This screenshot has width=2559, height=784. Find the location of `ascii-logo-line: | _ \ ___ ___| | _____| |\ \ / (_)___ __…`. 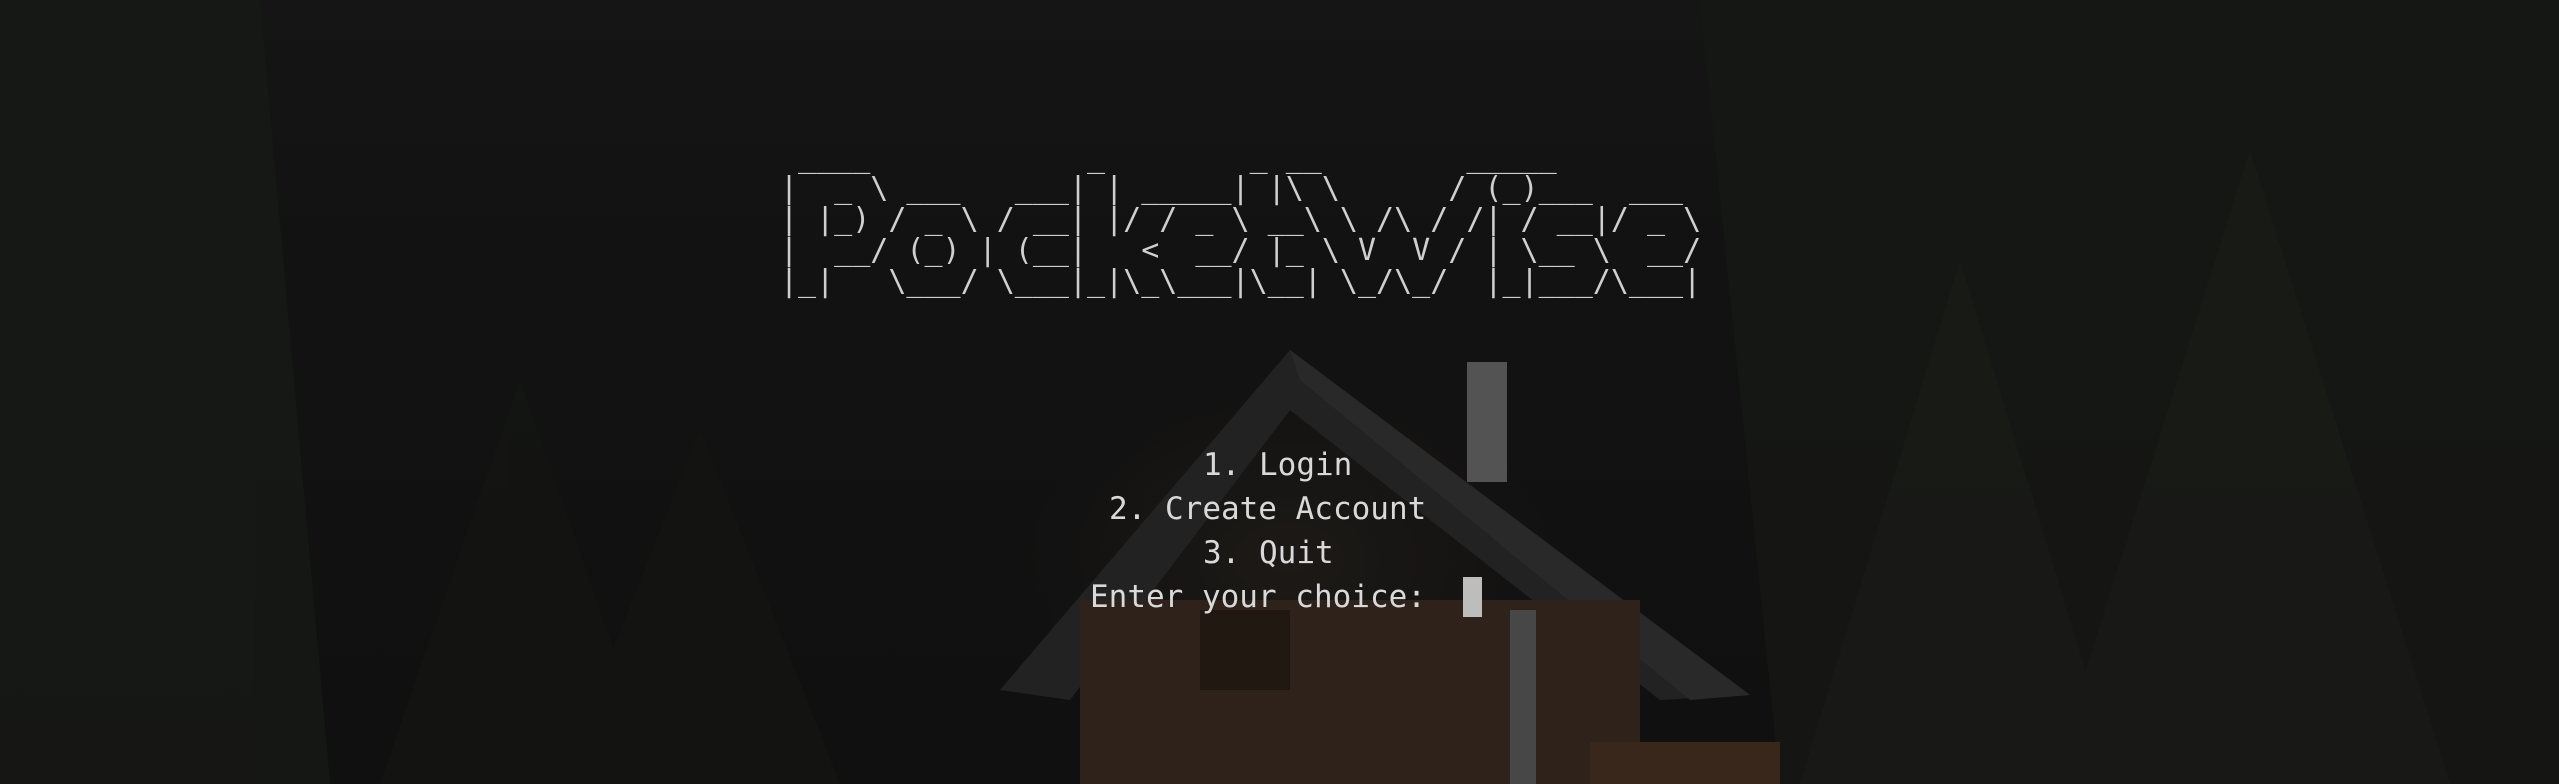

ascii-logo-line: | _ \ ___ ___| | _____| |\ \ / (_)___ __… is located at coordinates (1232, 188).